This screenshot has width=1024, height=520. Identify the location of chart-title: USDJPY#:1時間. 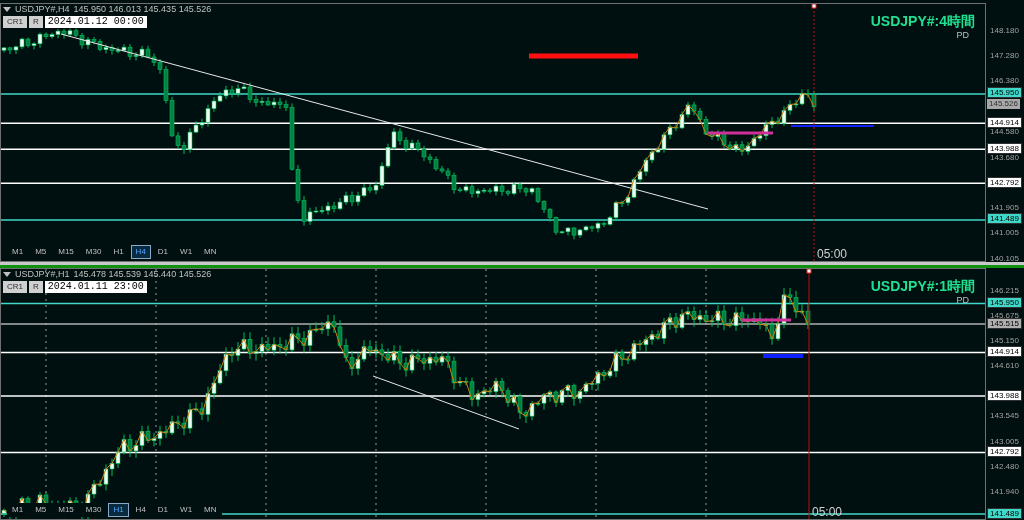
(922, 287).